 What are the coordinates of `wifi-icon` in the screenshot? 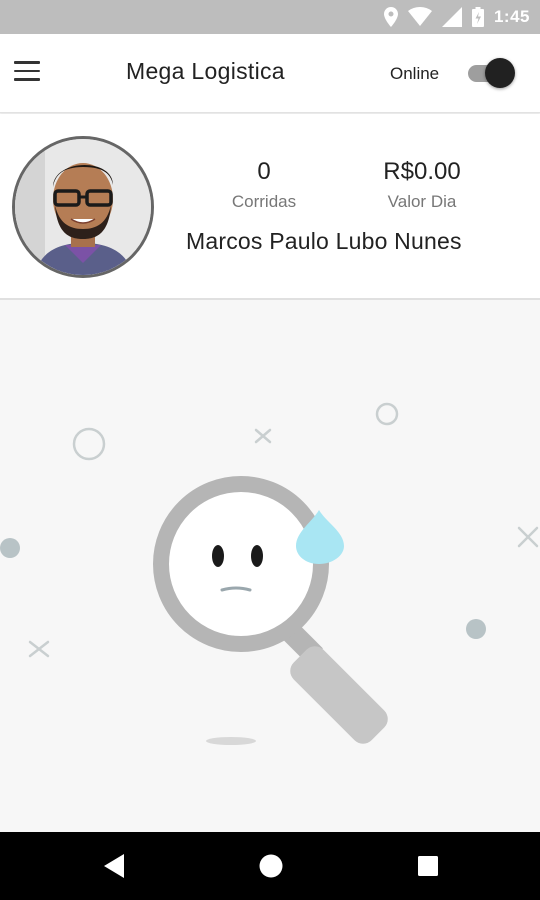 It's located at (419, 16).